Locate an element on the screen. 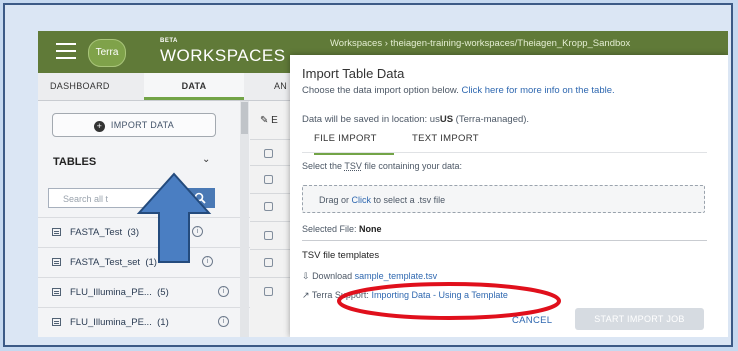 This screenshot has height=351, width=738. tables-heading: TABLES is located at coordinates (75, 162).